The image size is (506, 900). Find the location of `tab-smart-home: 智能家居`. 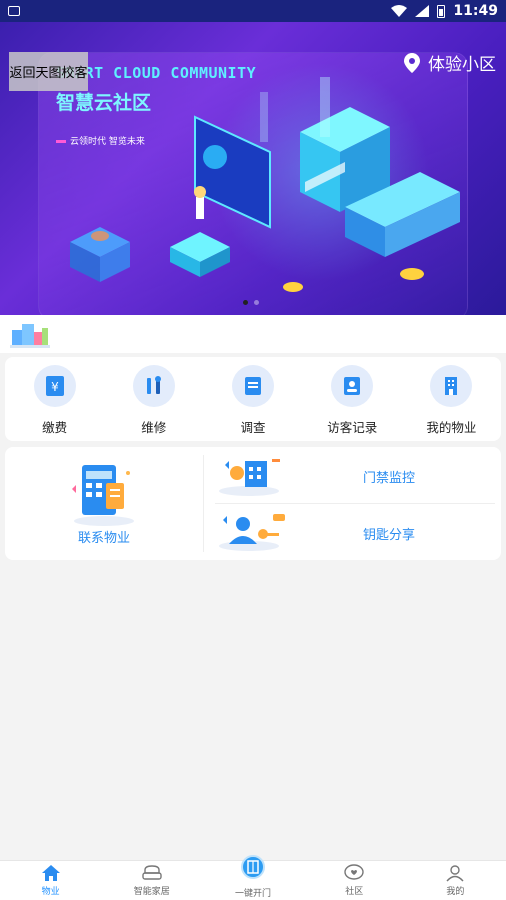

tab-smart-home: 智能家居 is located at coordinates (151, 880).